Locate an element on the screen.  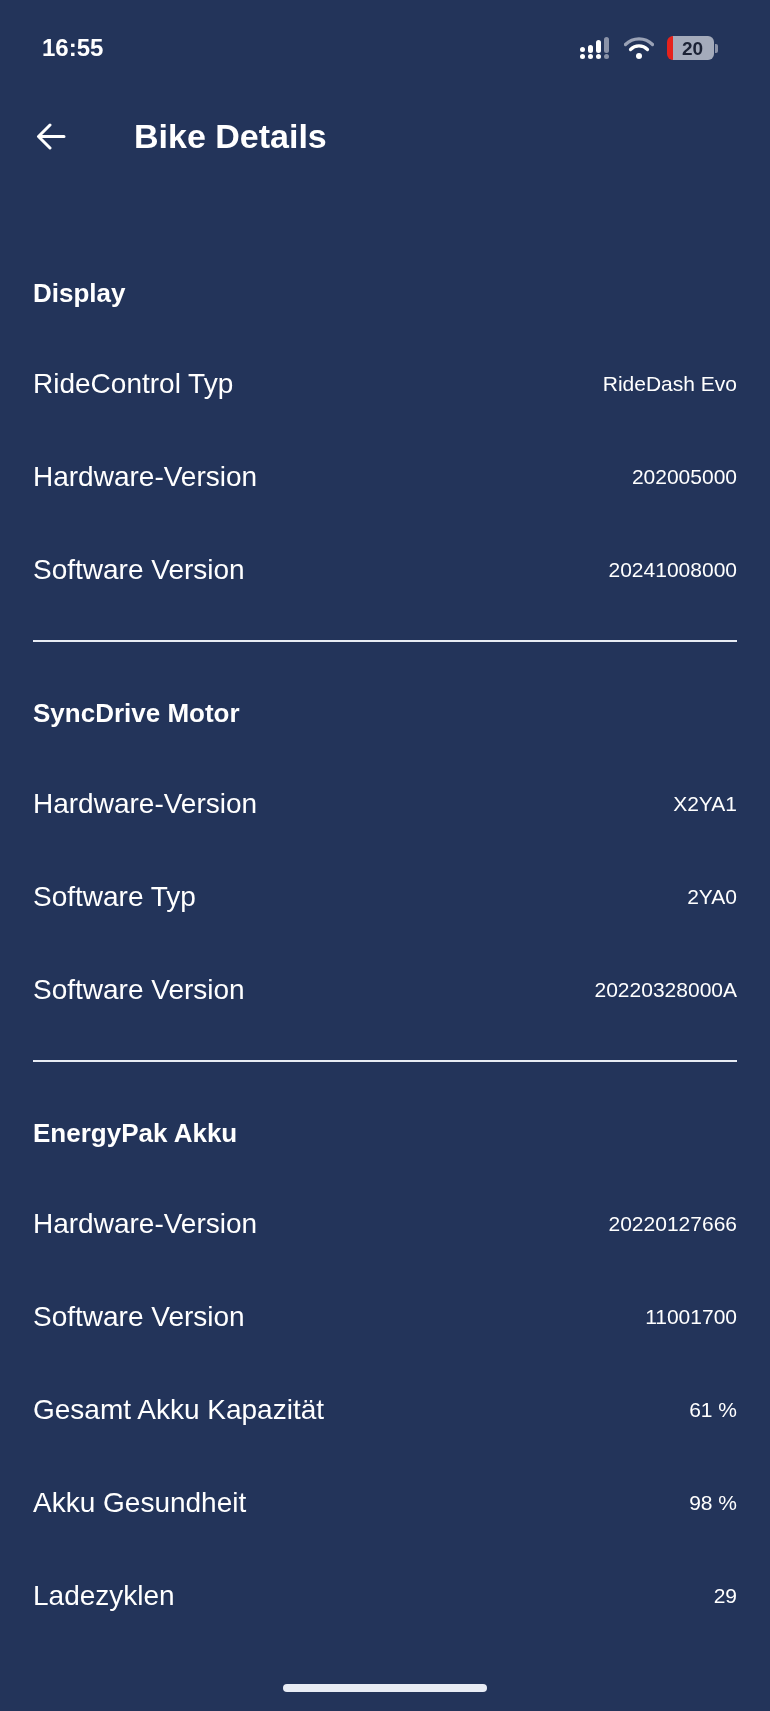
back-arrow-icon is located at coordinates (51, 136).